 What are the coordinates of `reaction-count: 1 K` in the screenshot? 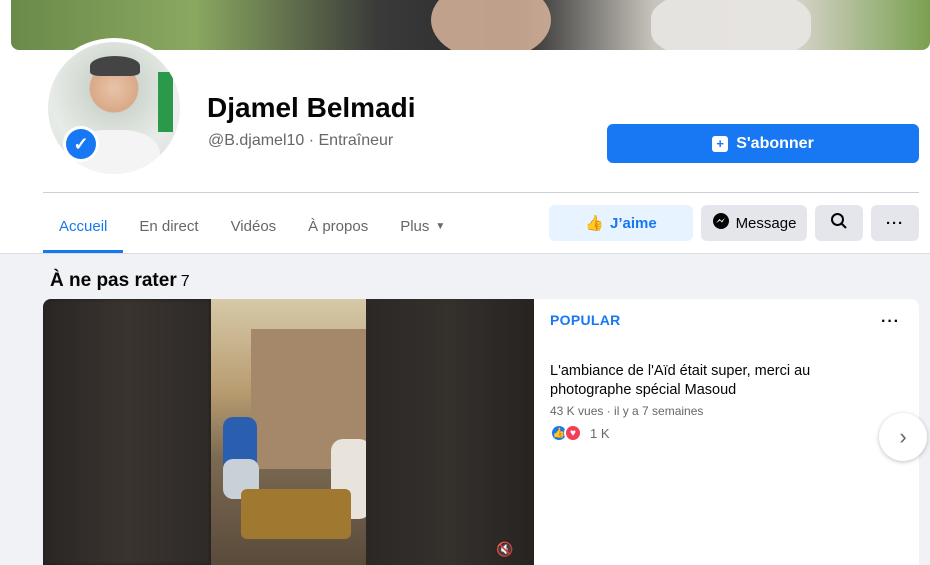 It's located at (600, 433).